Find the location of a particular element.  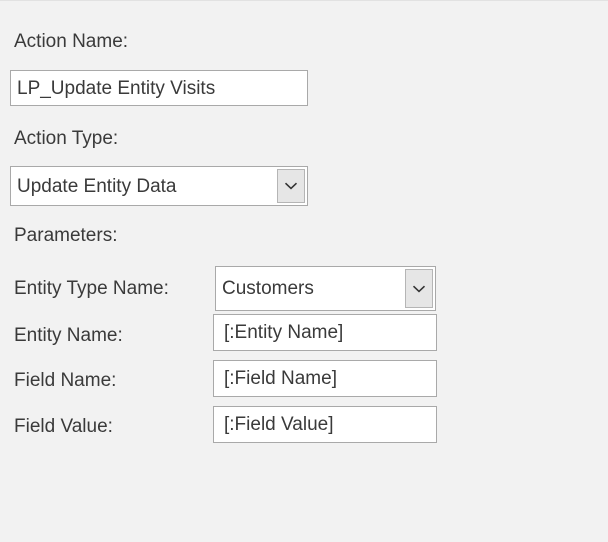

action-type-select: Update Entity Data is located at coordinates (159, 186).